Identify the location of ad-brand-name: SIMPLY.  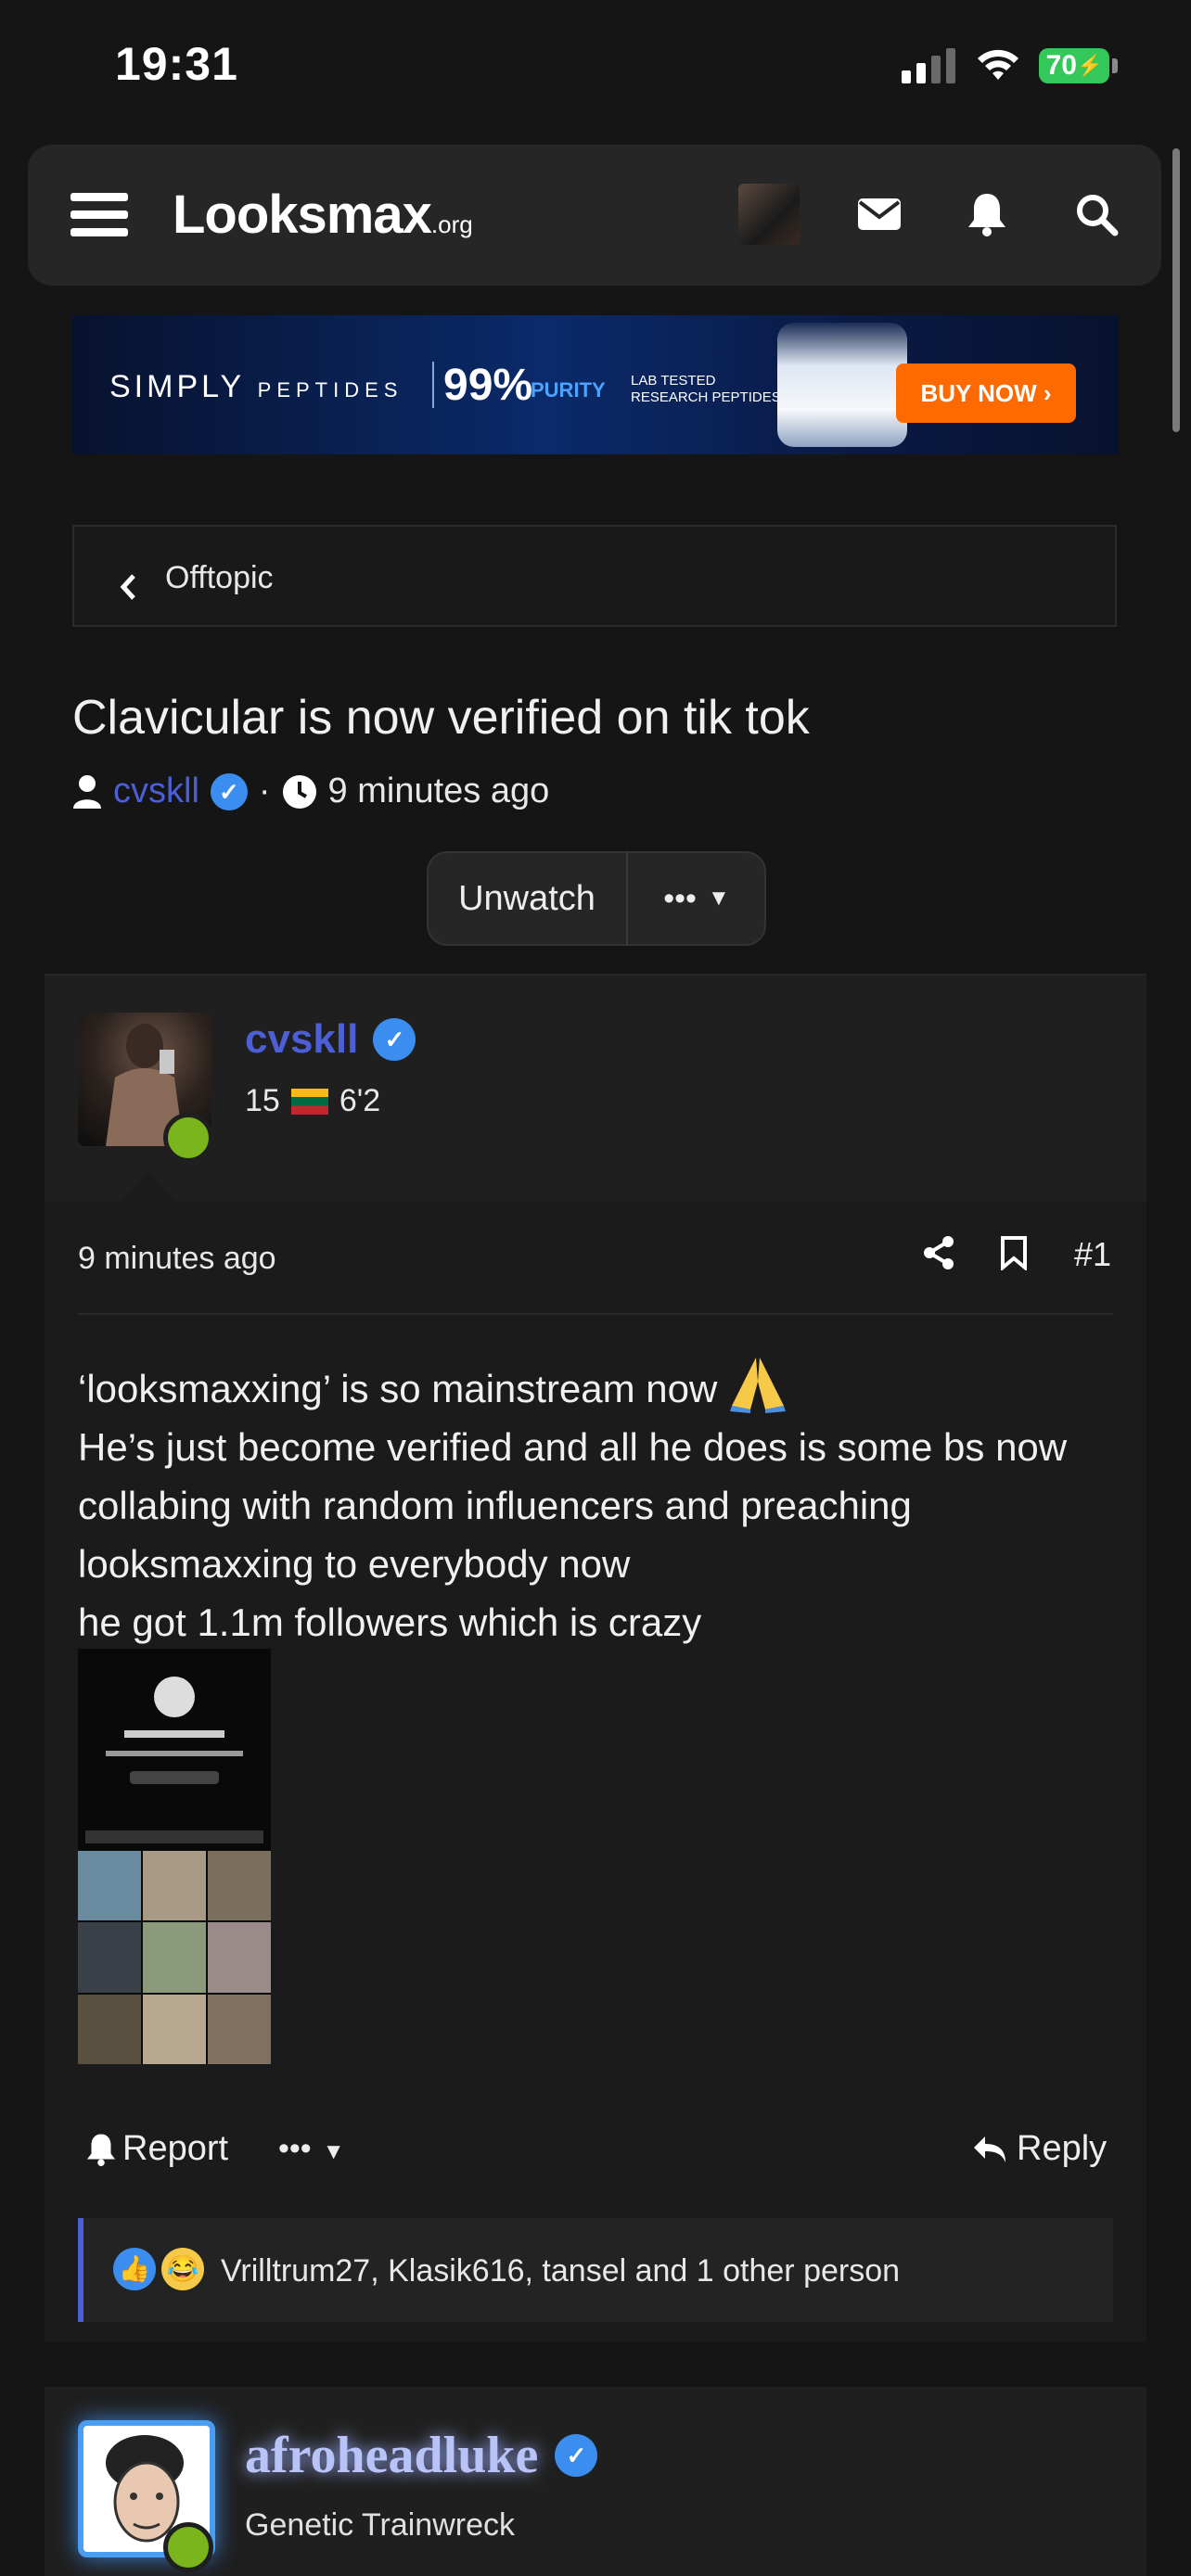
(177, 386).